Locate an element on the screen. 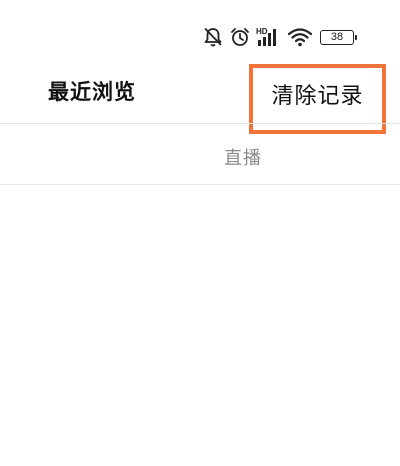 This screenshot has width=400, height=466. battery-level: 38 is located at coordinates (337, 37).